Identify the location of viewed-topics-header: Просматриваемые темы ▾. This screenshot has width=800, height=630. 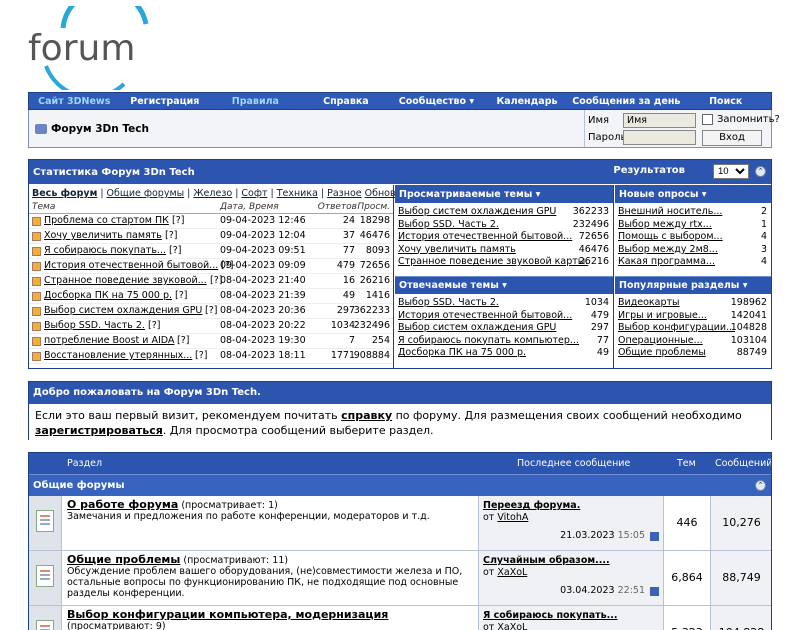
(504, 194).